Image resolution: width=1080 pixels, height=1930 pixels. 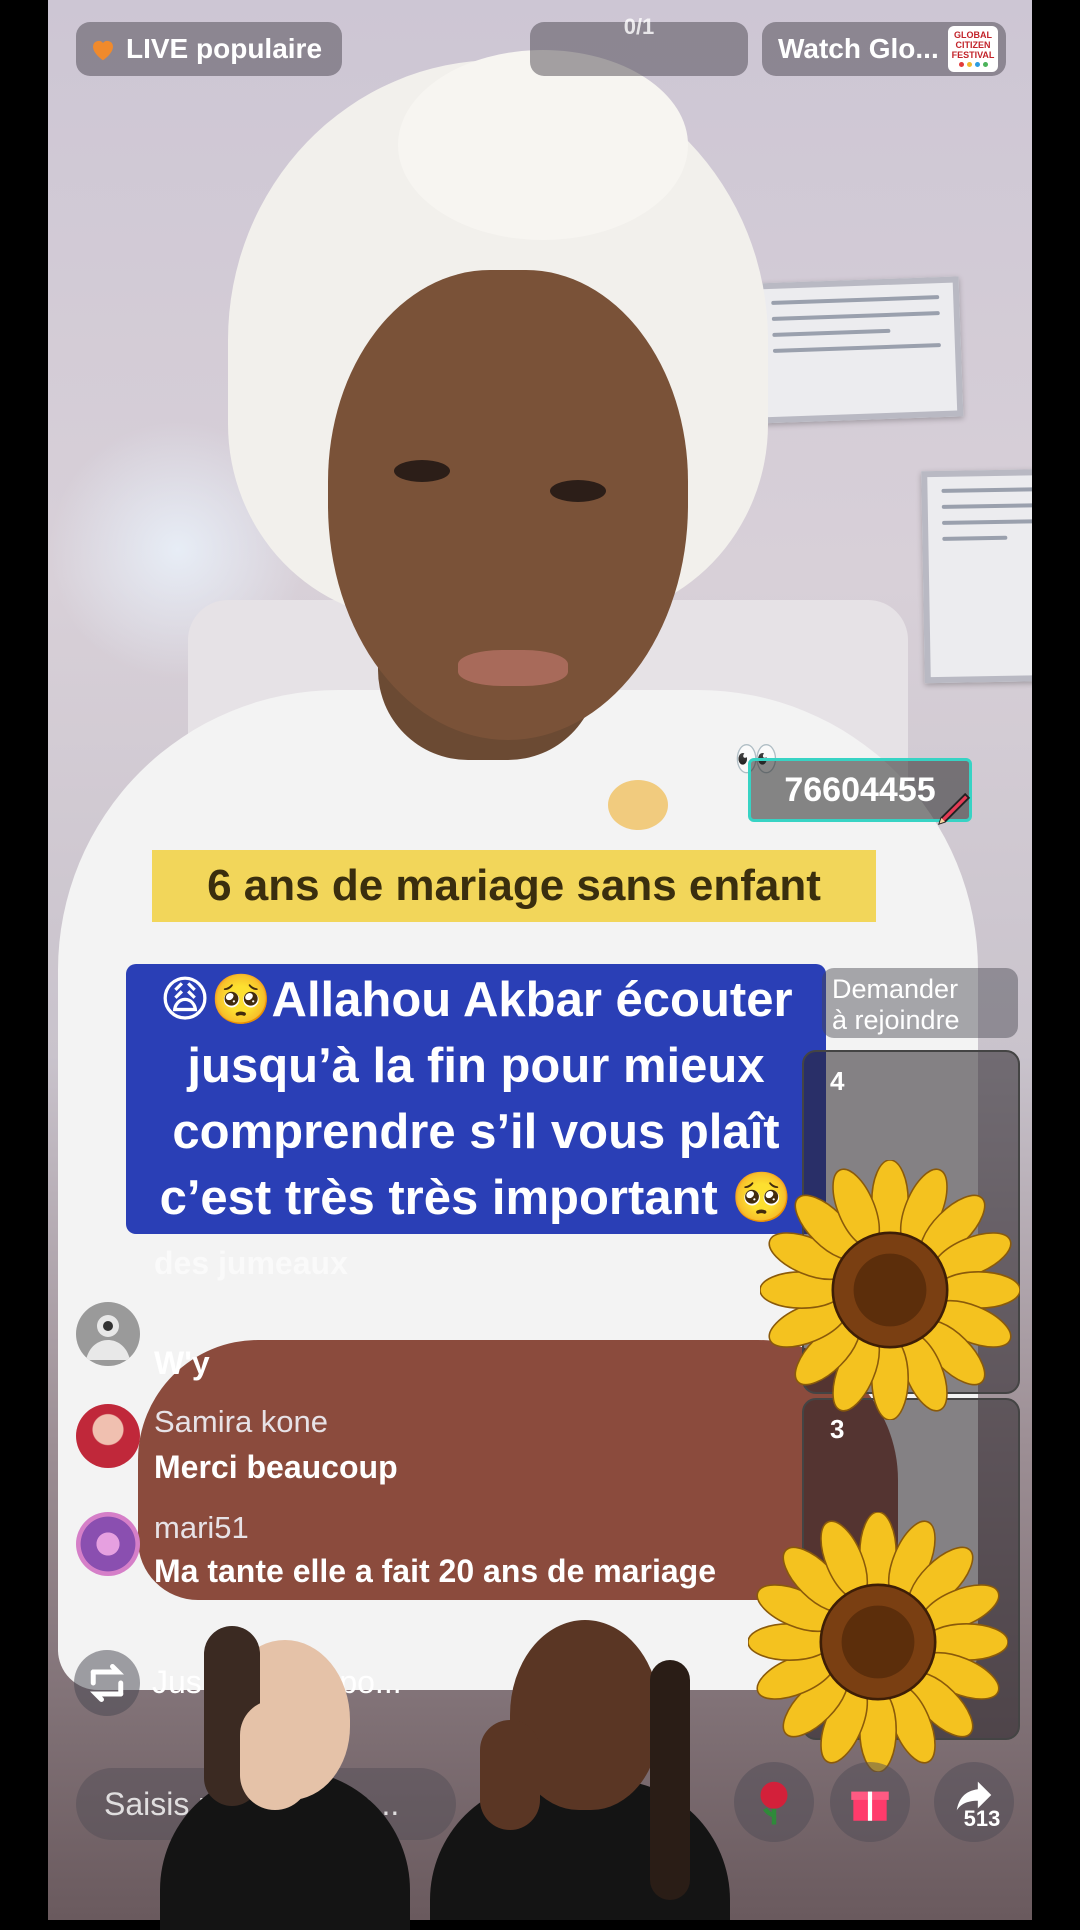 I want to click on caption-line: c’est très très important 🥺, so click(x=476, y=1198).